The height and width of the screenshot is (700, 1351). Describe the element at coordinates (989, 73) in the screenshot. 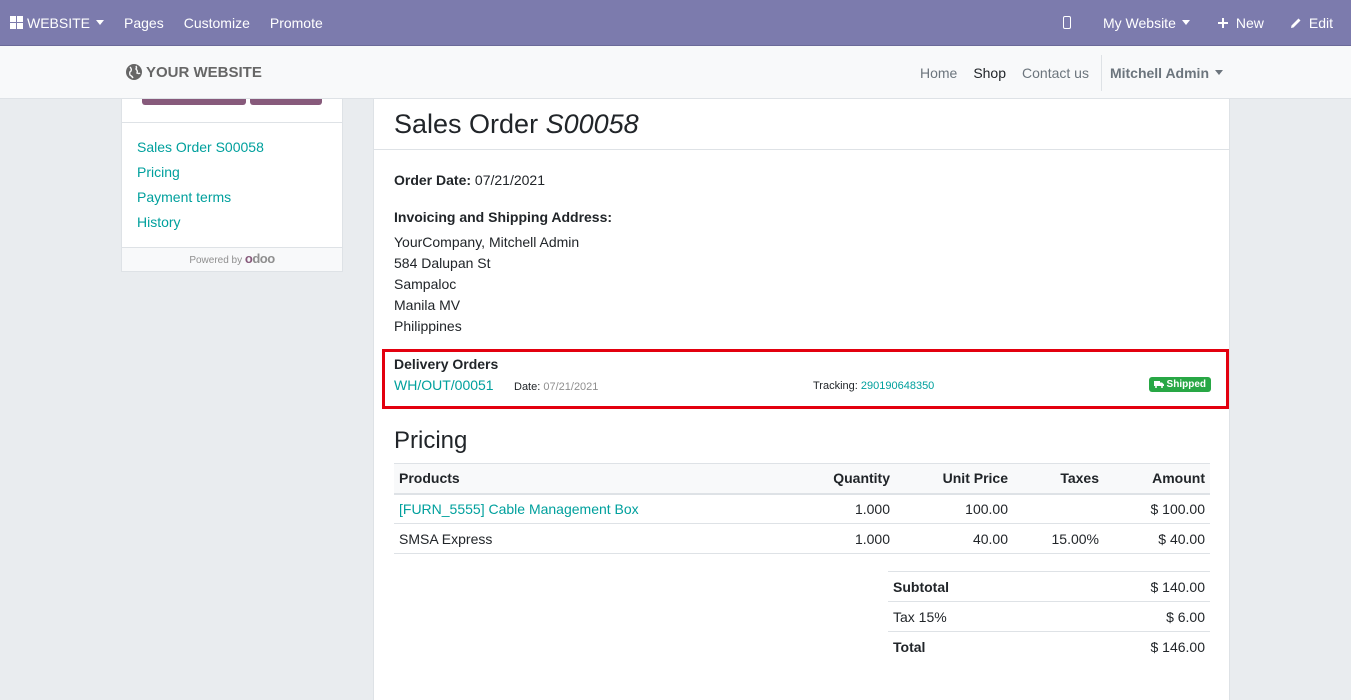

I see `nav-shop: Shop` at that location.